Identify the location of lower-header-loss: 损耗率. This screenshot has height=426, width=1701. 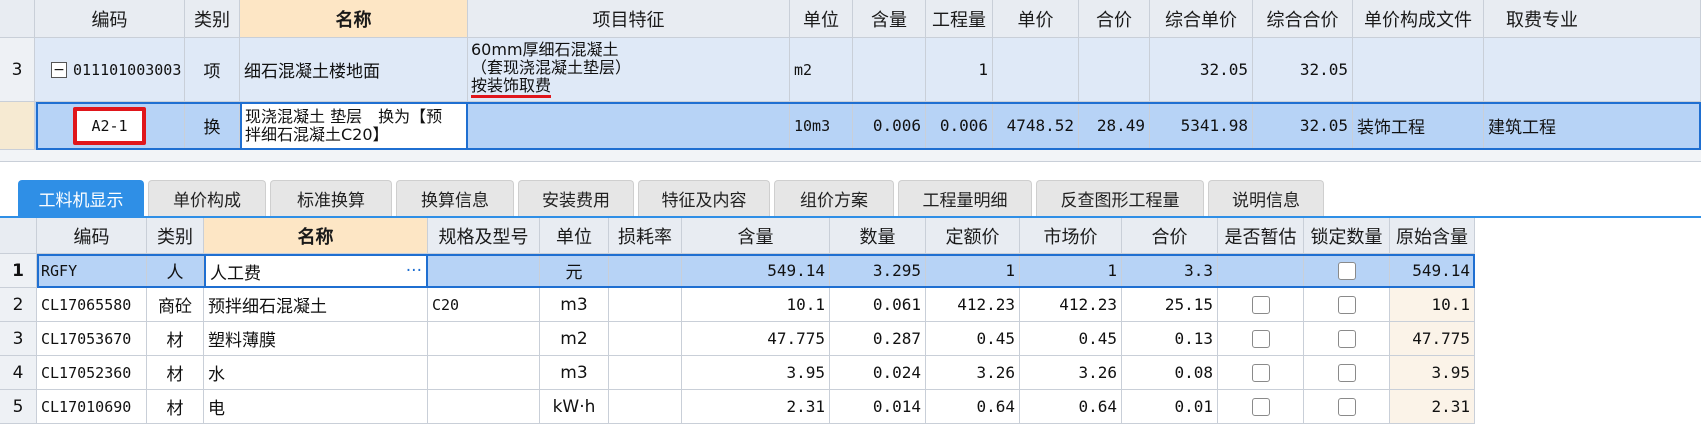
(645, 236).